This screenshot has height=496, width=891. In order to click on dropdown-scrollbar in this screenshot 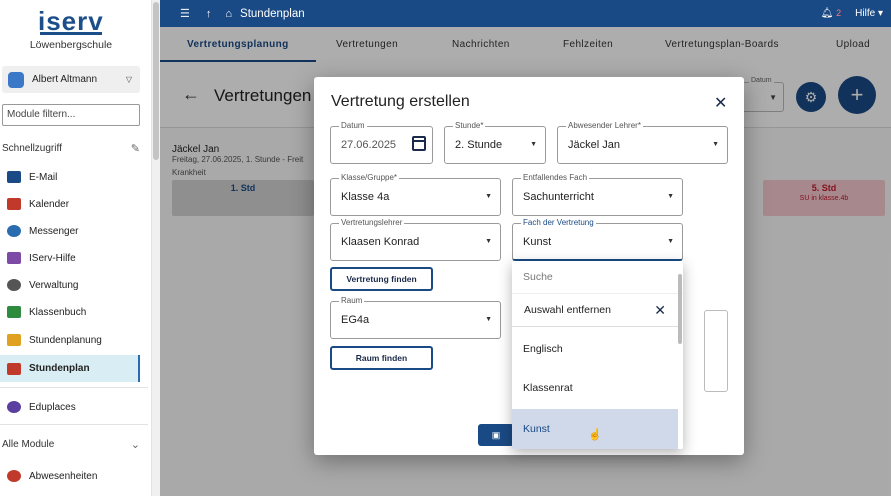, I will do `click(680, 309)`.